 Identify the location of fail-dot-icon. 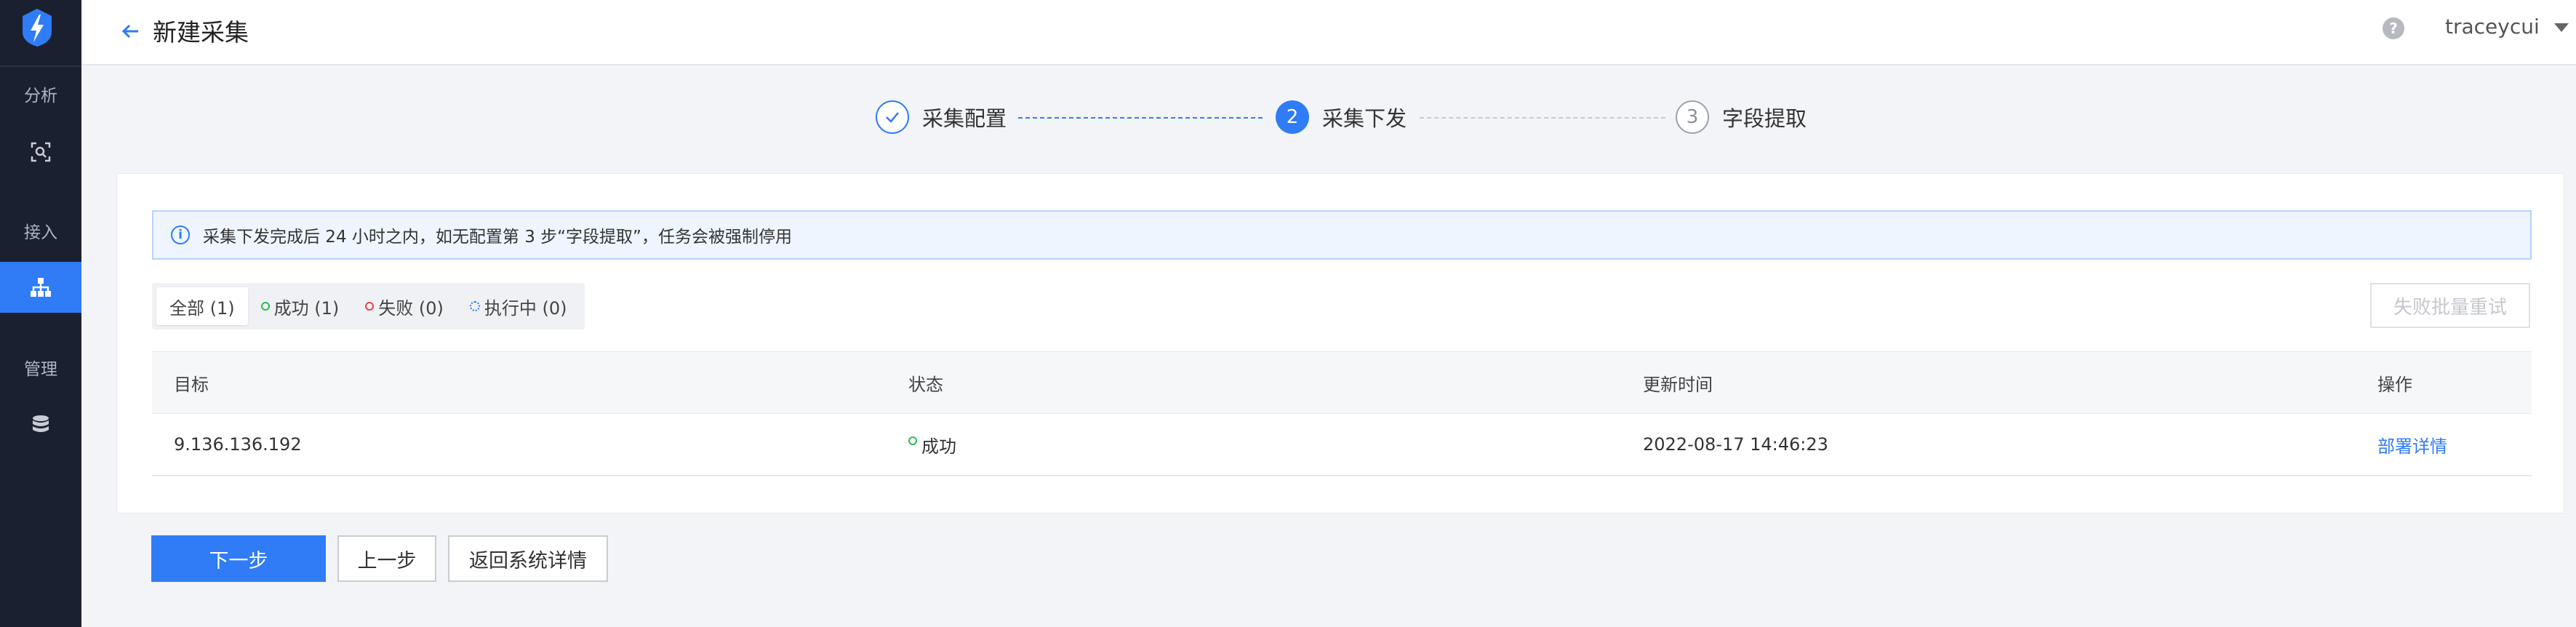
(370, 306).